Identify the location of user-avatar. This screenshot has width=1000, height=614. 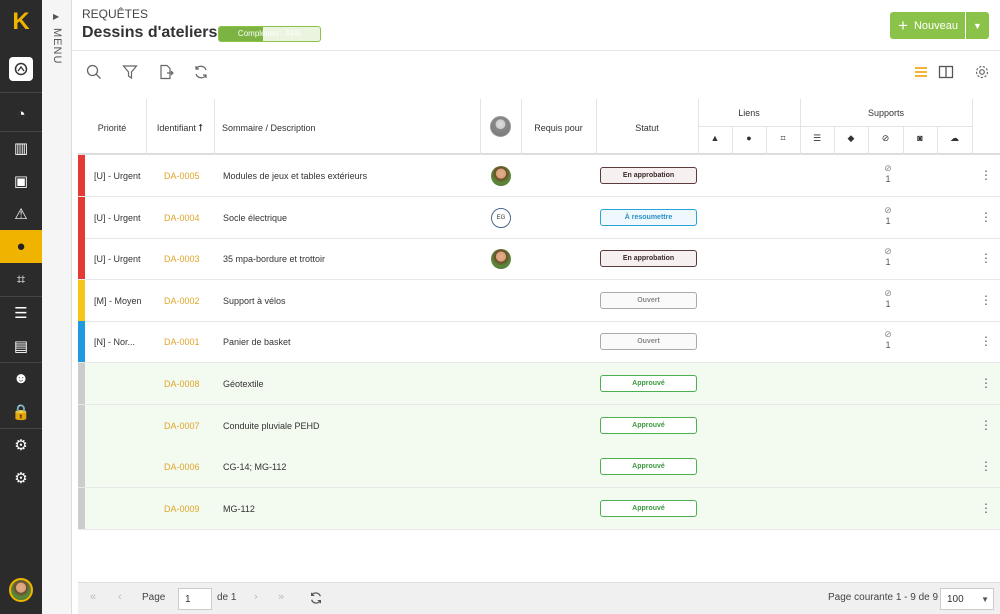
(21, 590).